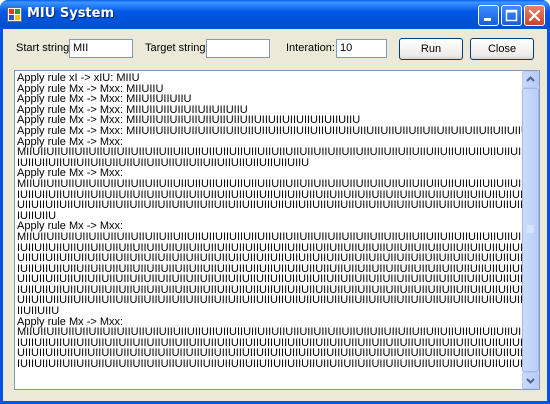  I want to click on scroll-up-button, so click(530, 79).